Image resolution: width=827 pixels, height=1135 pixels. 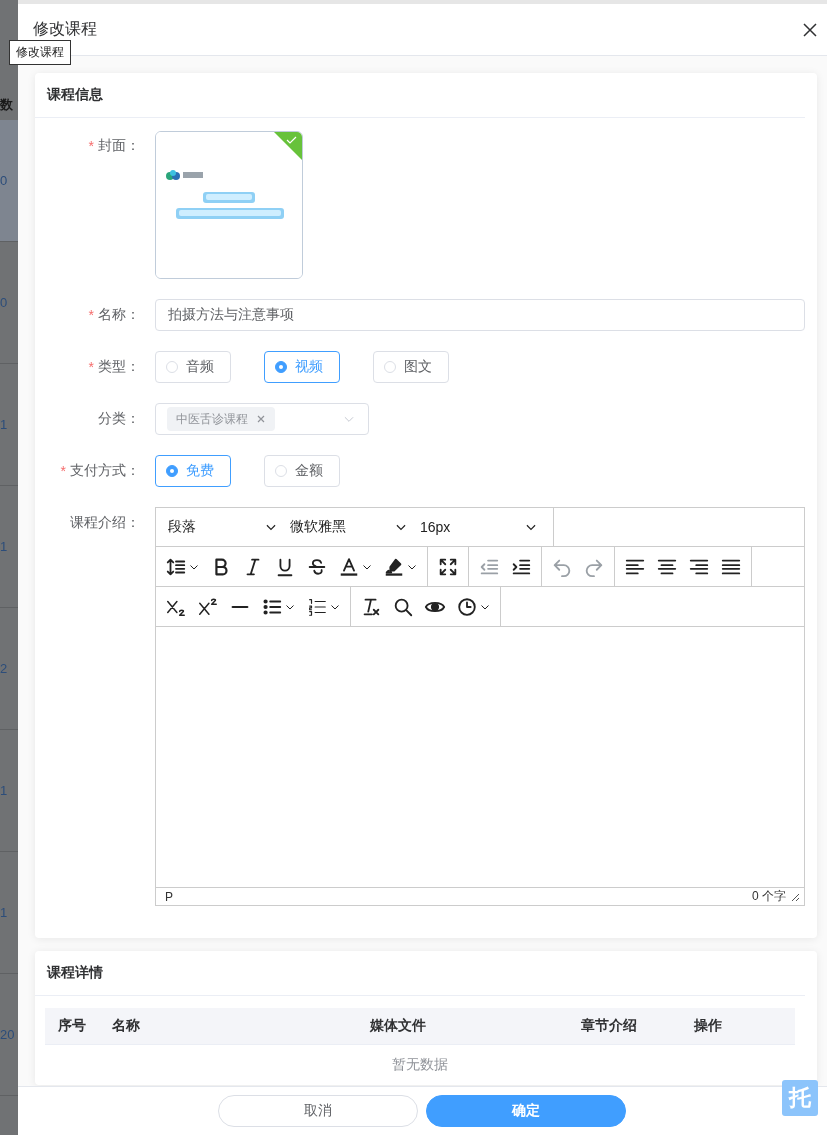 What do you see at coordinates (302, 471) in the screenshot?
I see `radio-button: 金额` at bounding box center [302, 471].